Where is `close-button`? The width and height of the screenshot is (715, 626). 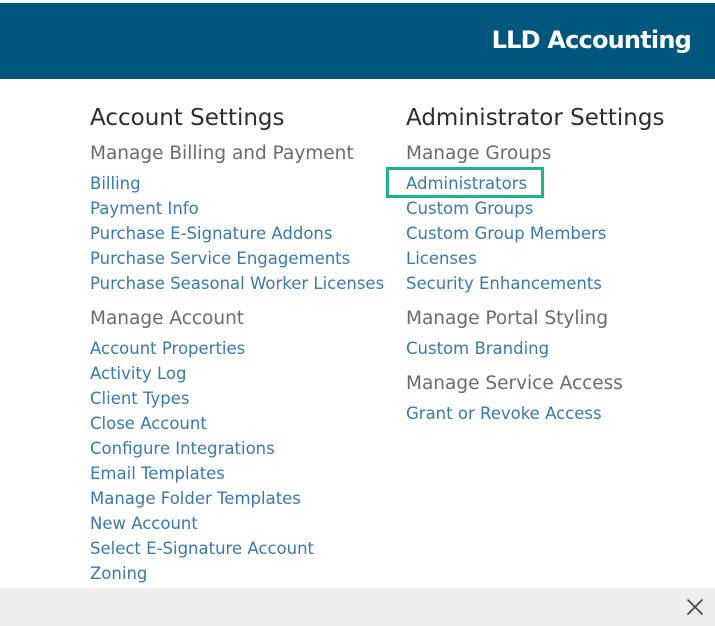 close-button is located at coordinates (695, 607).